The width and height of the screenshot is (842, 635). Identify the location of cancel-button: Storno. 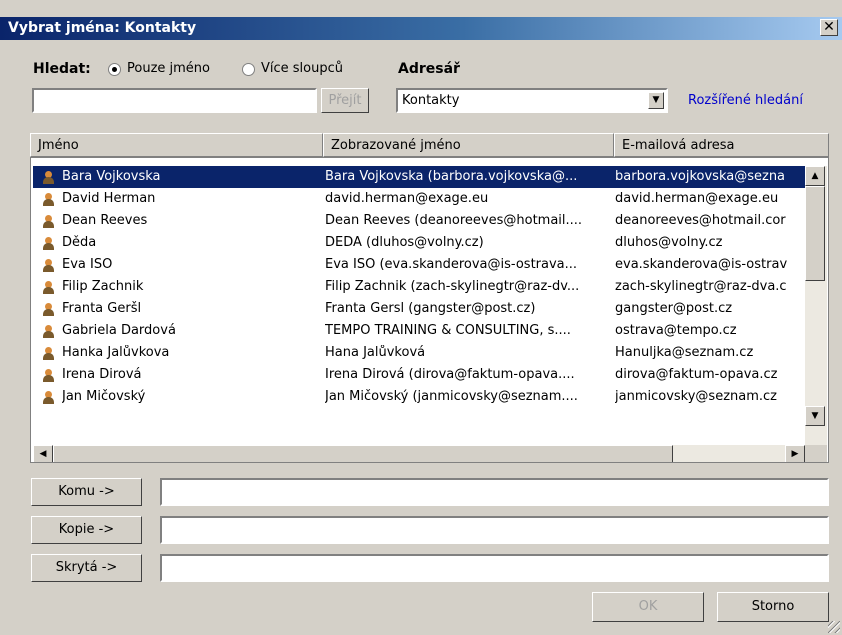
(773, 607).